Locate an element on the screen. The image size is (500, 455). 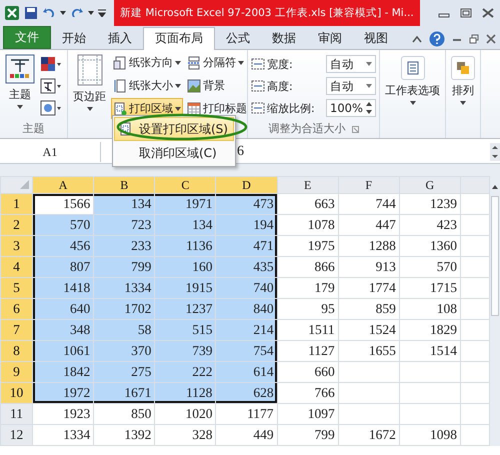
table-cell: 1566 is located at coordinates (76, 203).